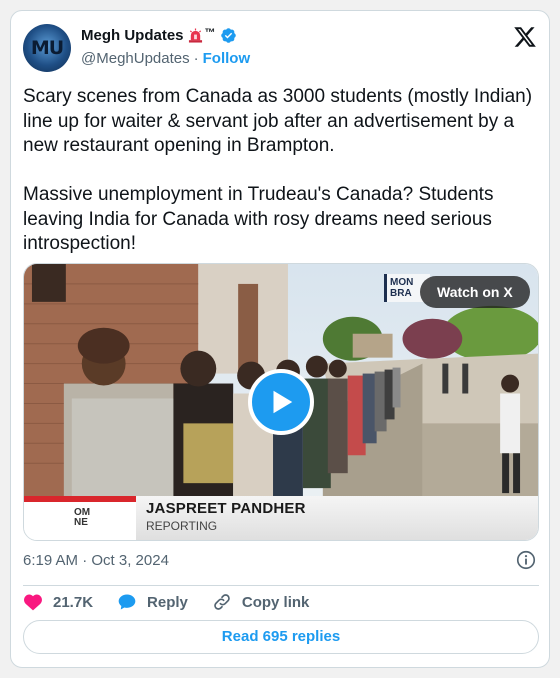 Image resolution: width=560 pixels, height=678 pixels. What do you see at coordinates (195, 35) in the screenshot?
I see `siren-emoji-icon` at bounding box center [195, 35].